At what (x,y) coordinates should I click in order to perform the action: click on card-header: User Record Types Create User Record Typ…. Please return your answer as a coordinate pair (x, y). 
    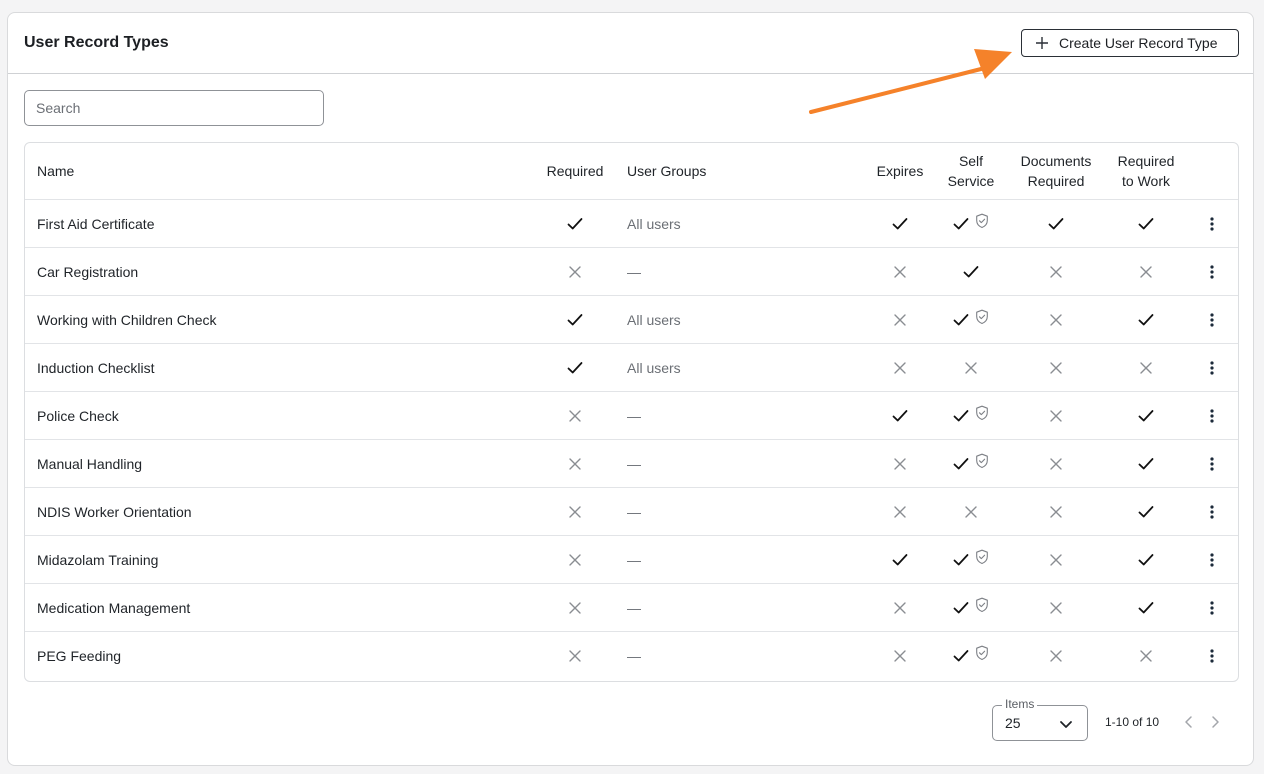
    Looking at the image, I should click on (630, 43).